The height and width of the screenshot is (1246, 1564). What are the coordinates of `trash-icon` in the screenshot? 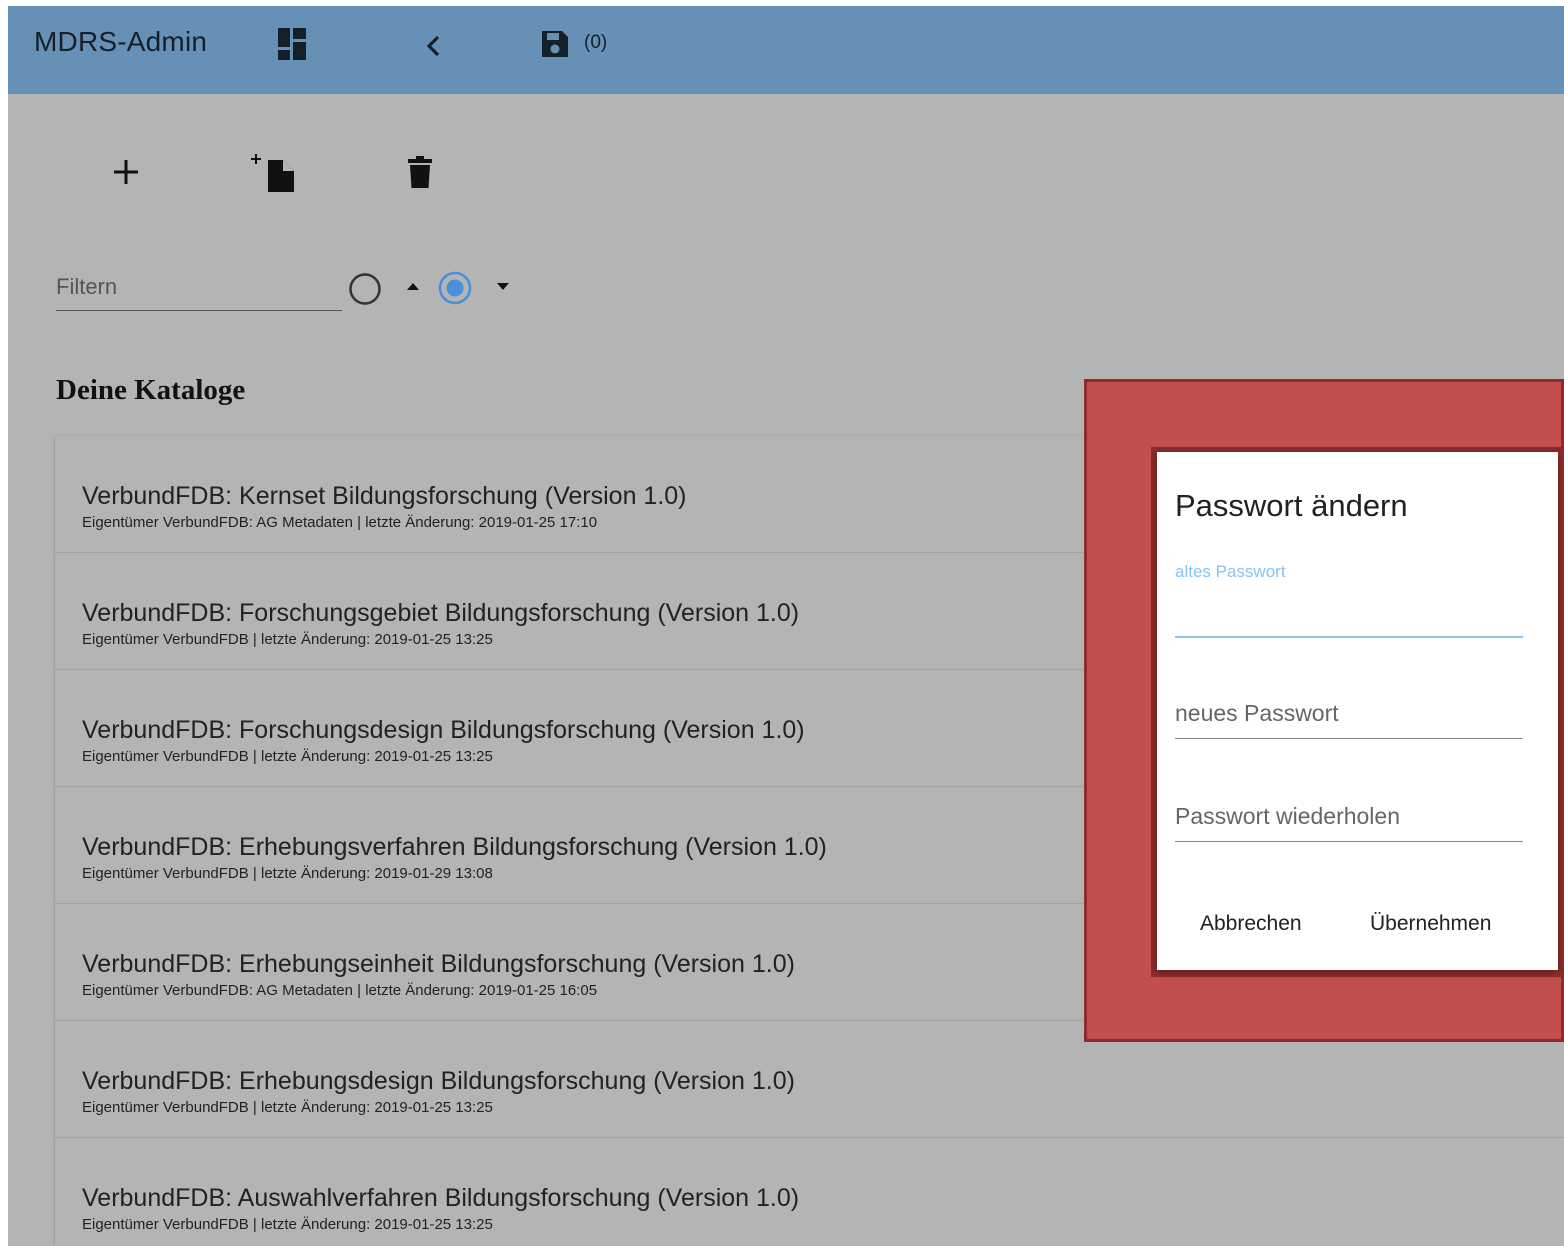 It's located at (420, 172).